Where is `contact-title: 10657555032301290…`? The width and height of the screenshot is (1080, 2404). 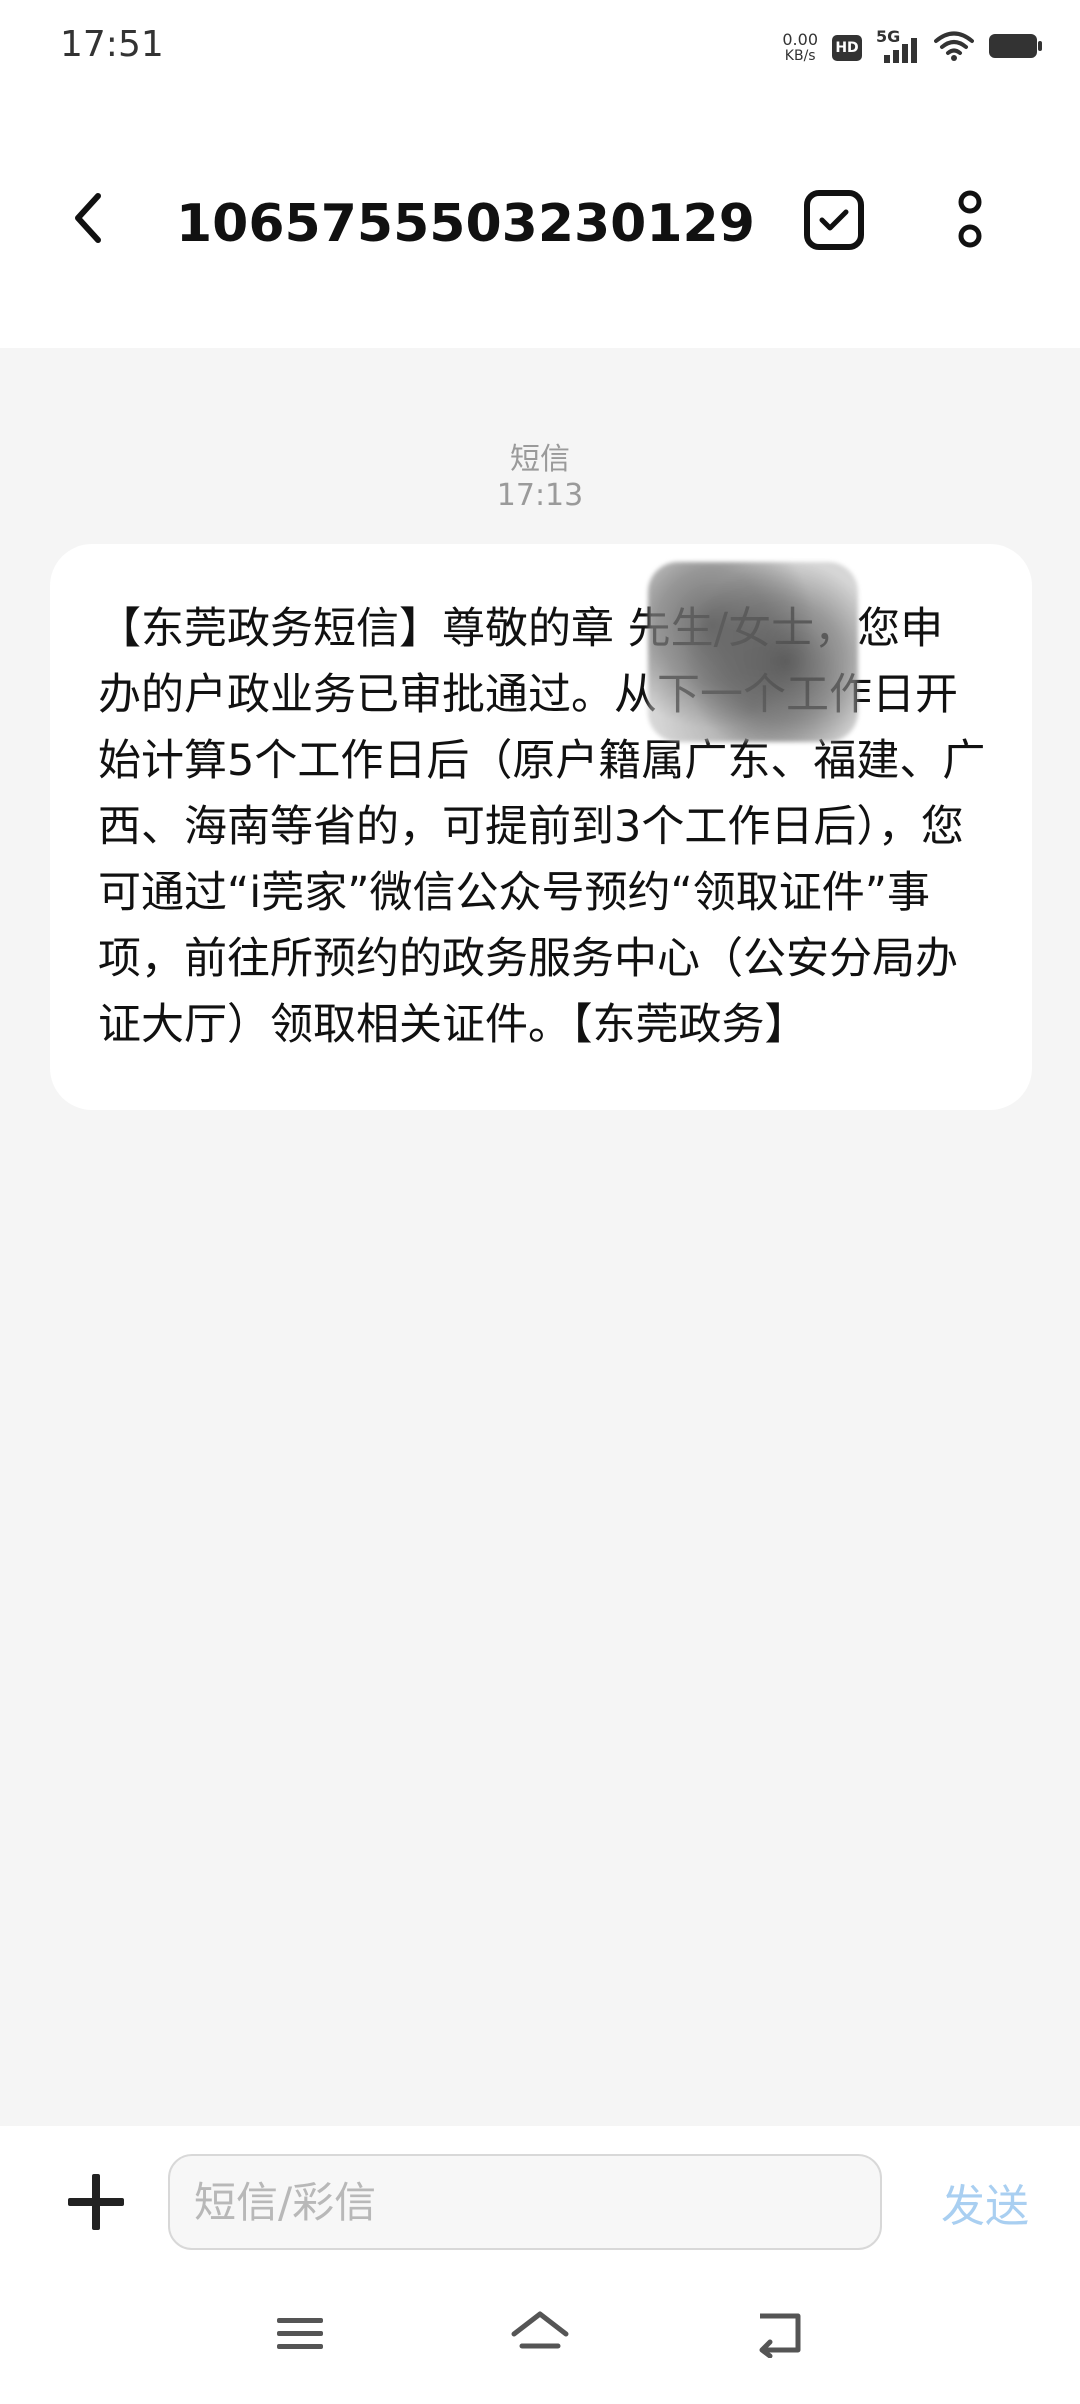 contact-title: 10657555032301290… is located at coordinates (466, 224).